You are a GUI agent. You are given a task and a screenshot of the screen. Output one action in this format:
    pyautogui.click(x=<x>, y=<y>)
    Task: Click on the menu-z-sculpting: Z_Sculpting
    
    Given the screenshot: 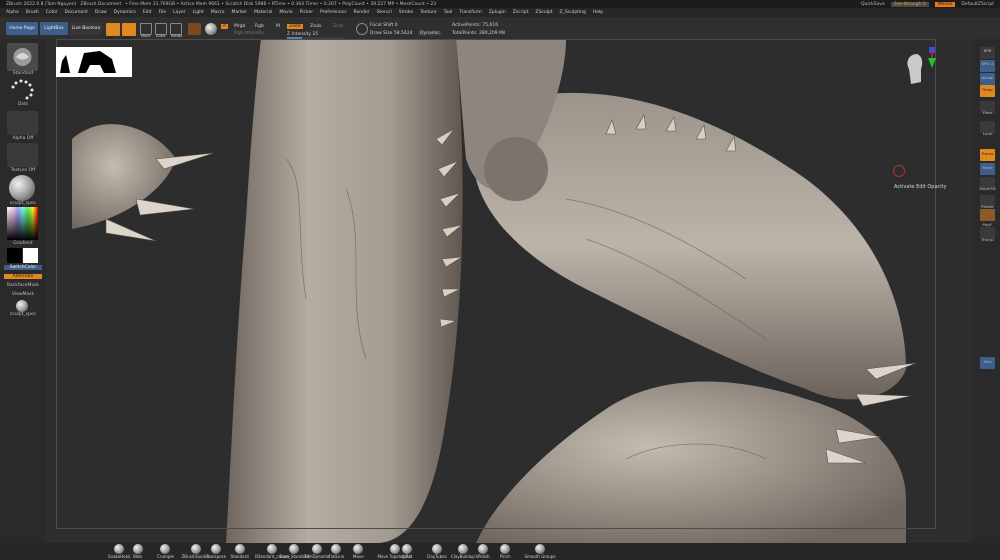 What is the action you would take?
    pyautogui.click(x=573, y=12)
    